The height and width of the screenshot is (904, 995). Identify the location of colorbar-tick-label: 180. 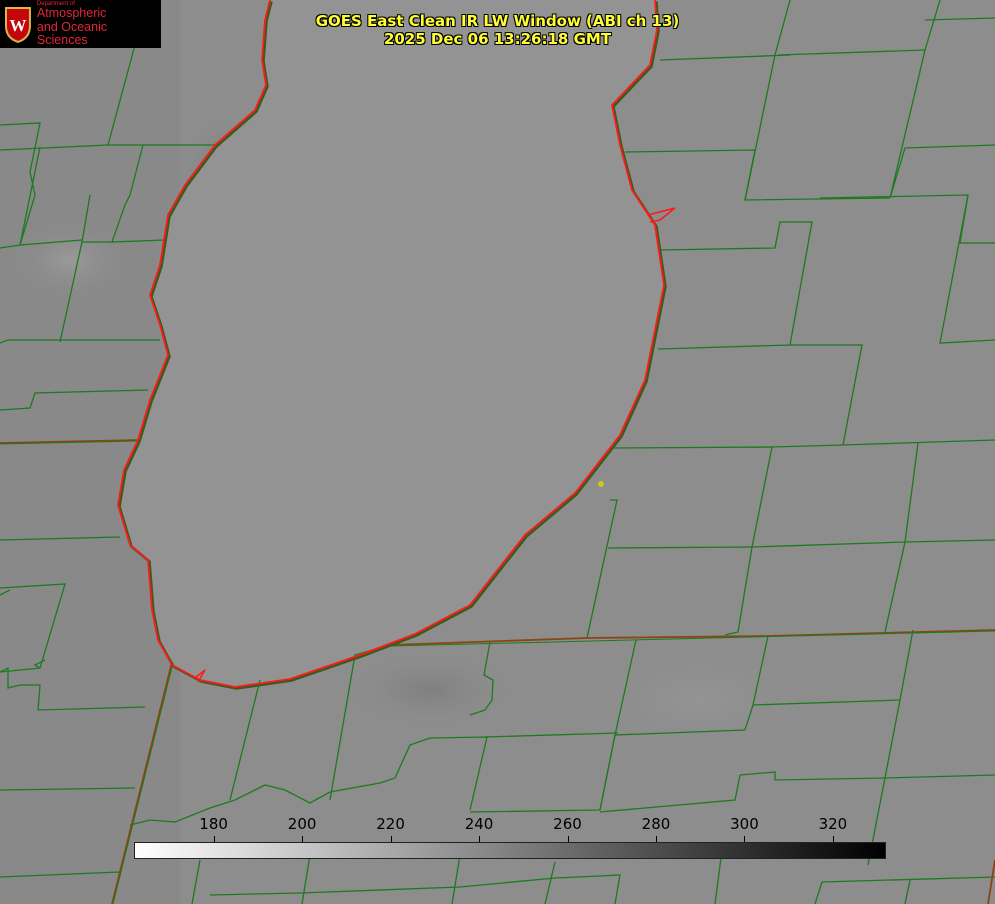
(213, 824).